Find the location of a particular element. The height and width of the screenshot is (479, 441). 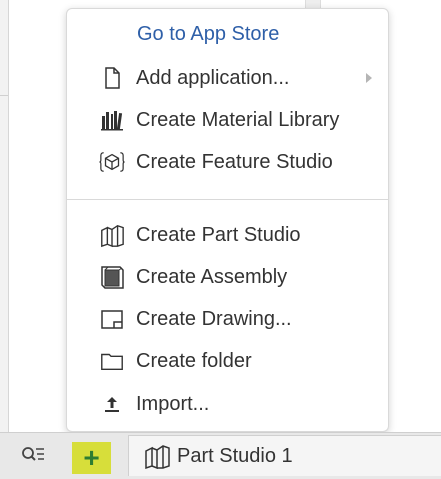

menu-item-label: Create folder is located at coordinates (194, 360).